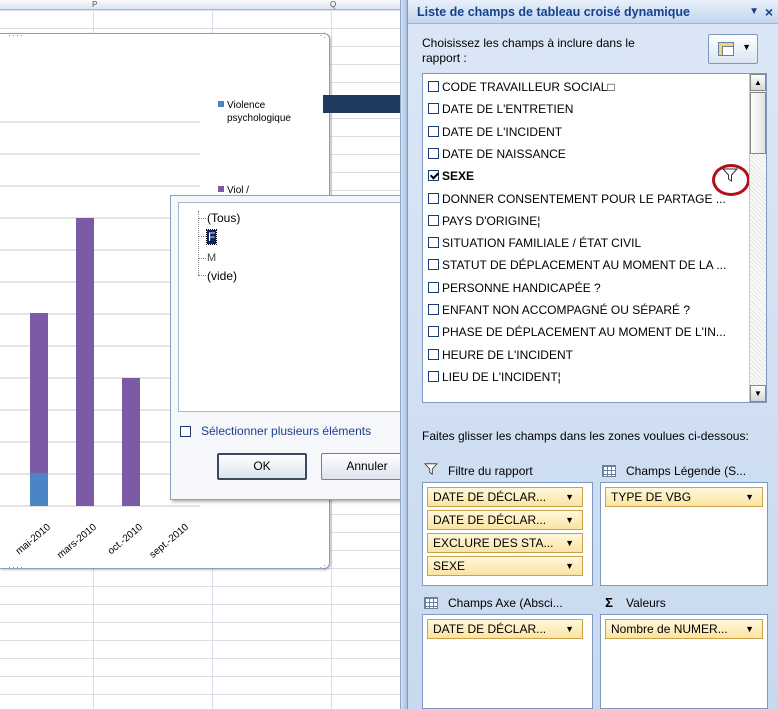  I want to click on layout-icon, so click(726, 49).